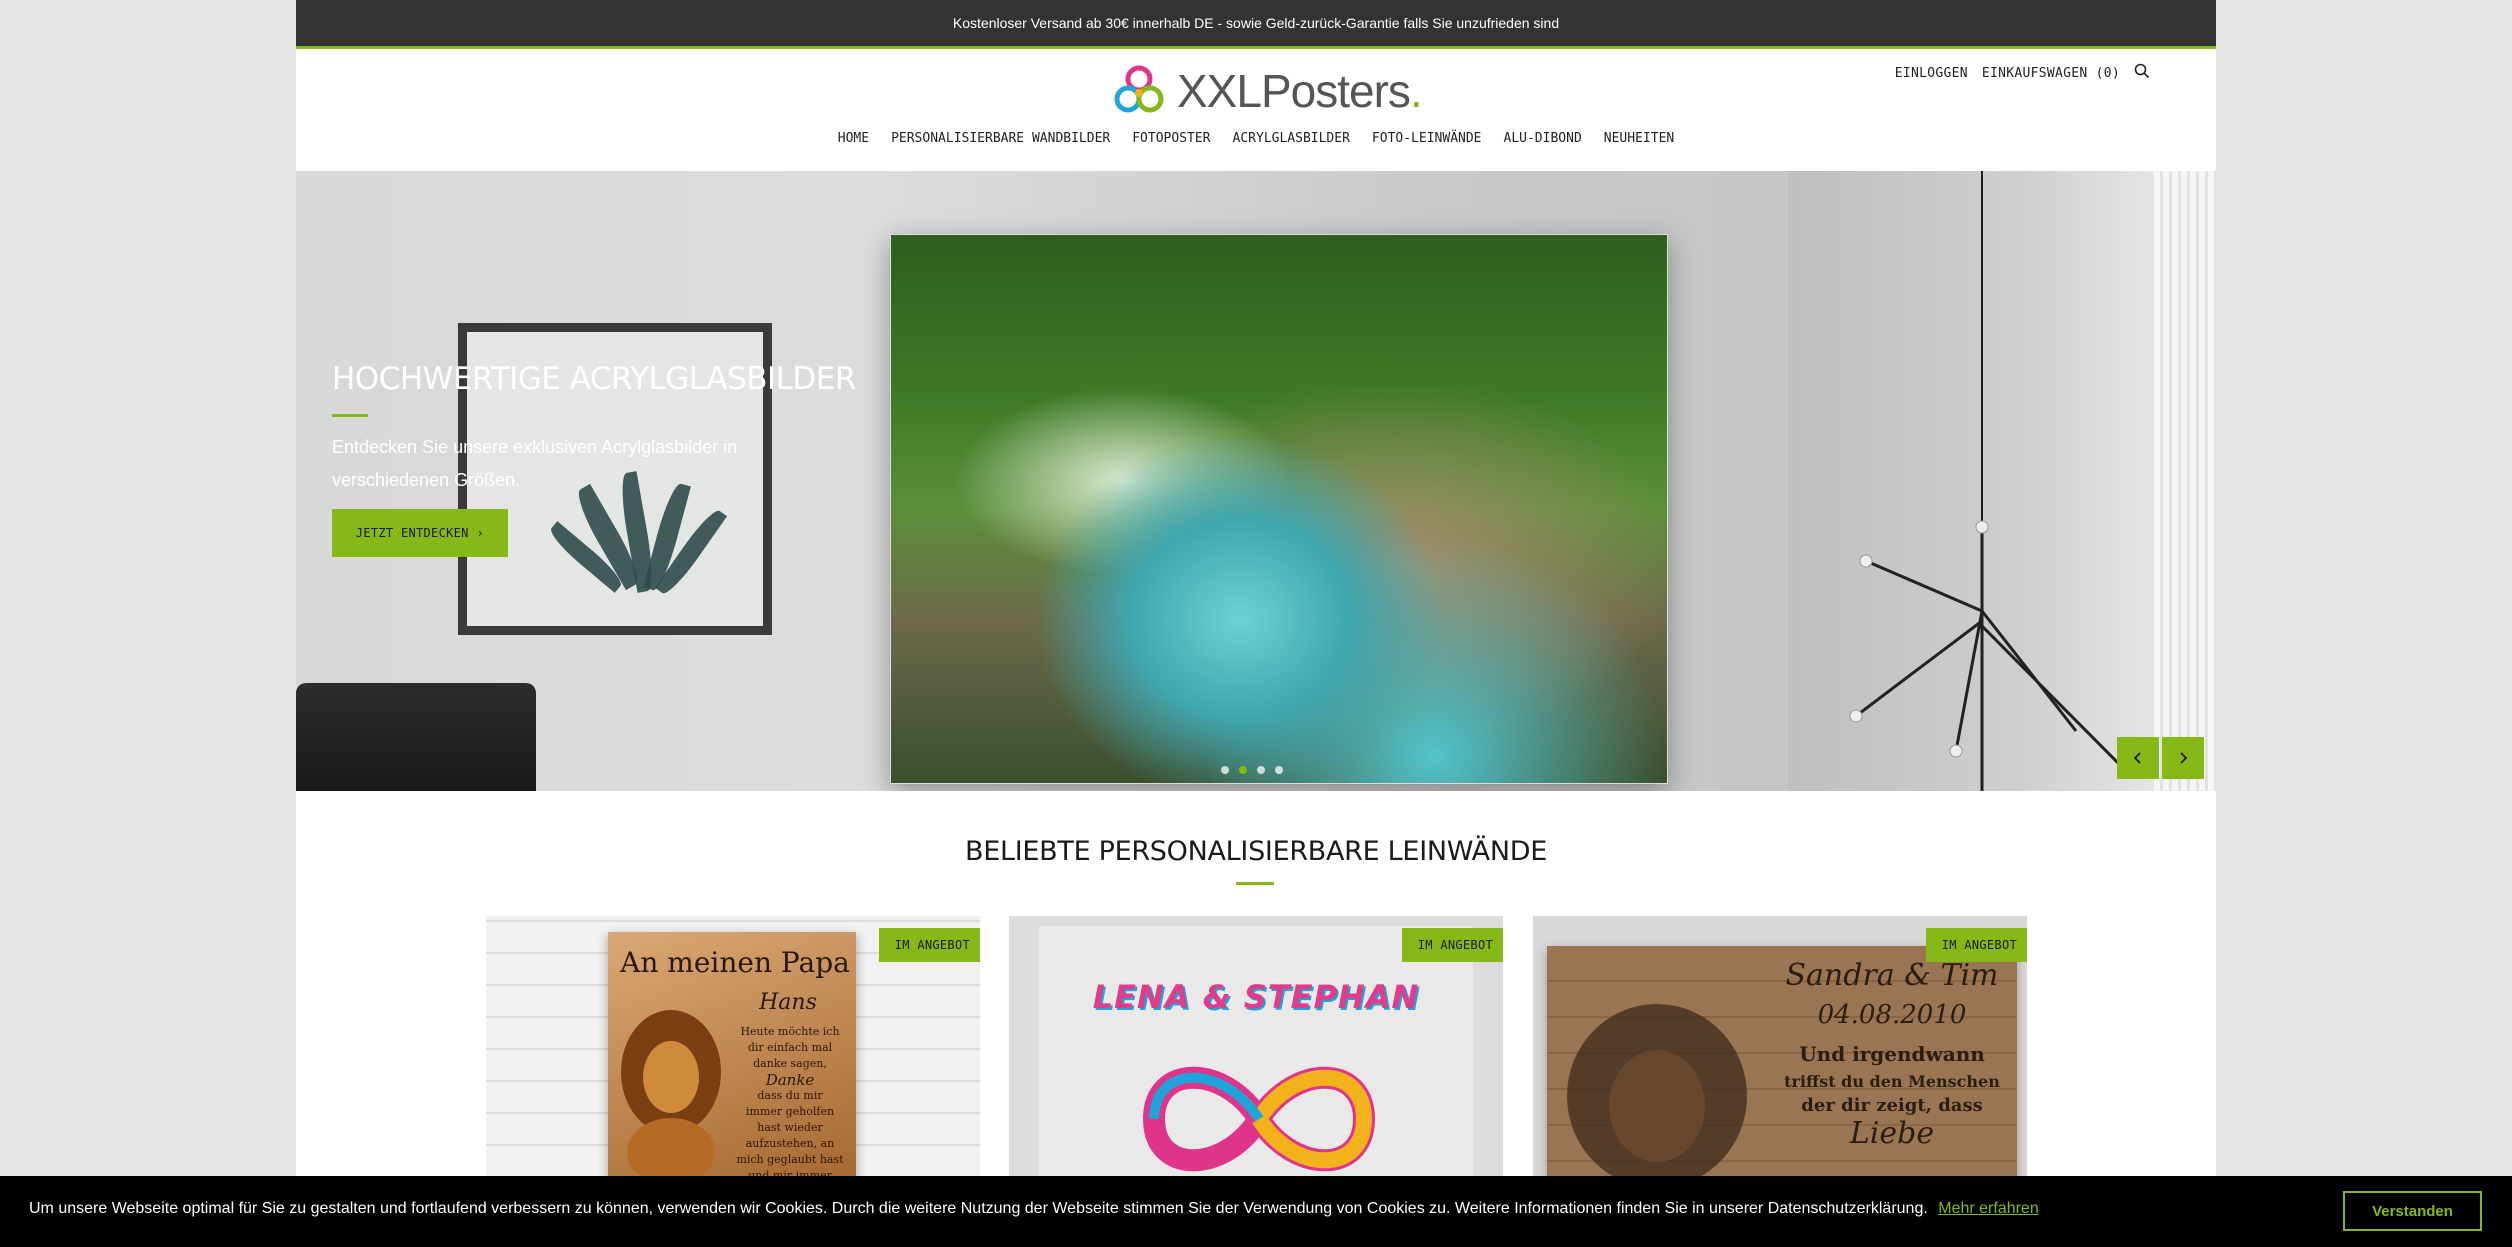 The height and width of the screenshot is (1247, 2512). Describe the element at coordinates (1639, 138) in the screenshot. I see `nav-item-neuheiten: NEUHEITEN` at that location.